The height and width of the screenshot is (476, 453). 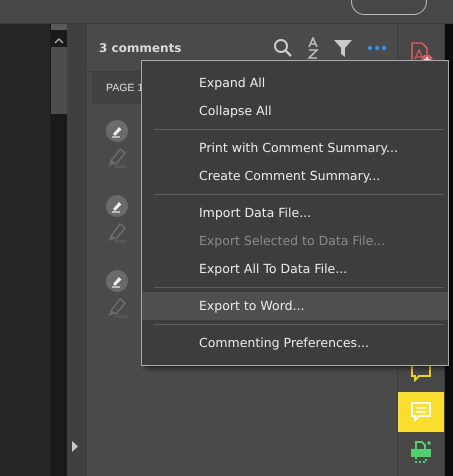 What do you see at coordinates (75, 446) in the screenshot?
I see `expand-arrow-icon` at bounding box center [75, 446].